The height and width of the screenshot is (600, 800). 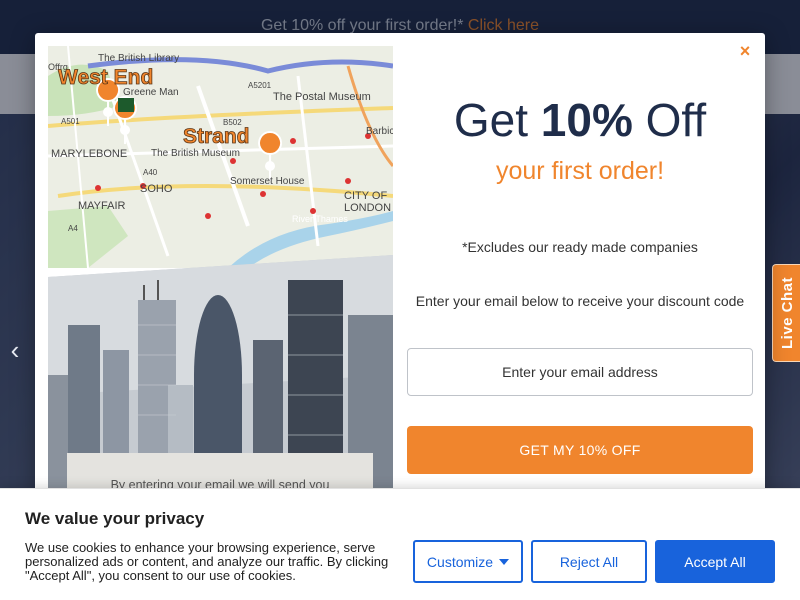 What do you see at coordinates (115, 518) in the screenshot?
I see `cookie-title: We value your privacy` at bounding box center [115, 518].